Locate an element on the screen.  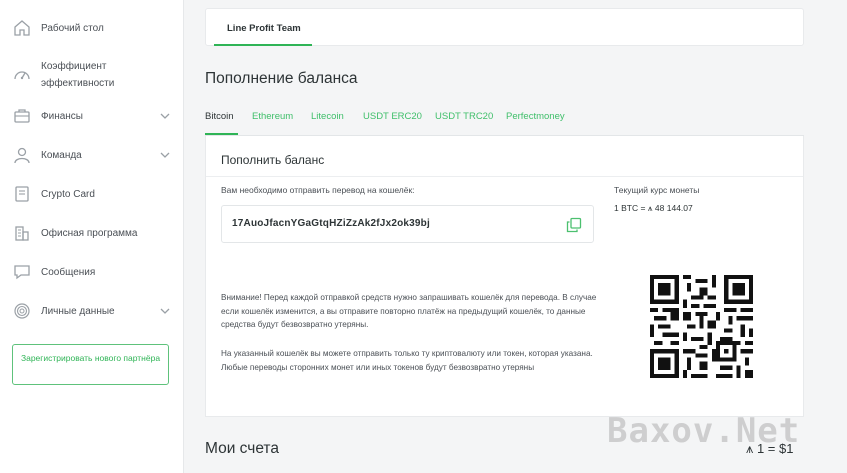
wallet-address: 17AuoJfacnYGaGtqHZiZzAk2fJx2ok39bj is located at coordinates (331, 223).